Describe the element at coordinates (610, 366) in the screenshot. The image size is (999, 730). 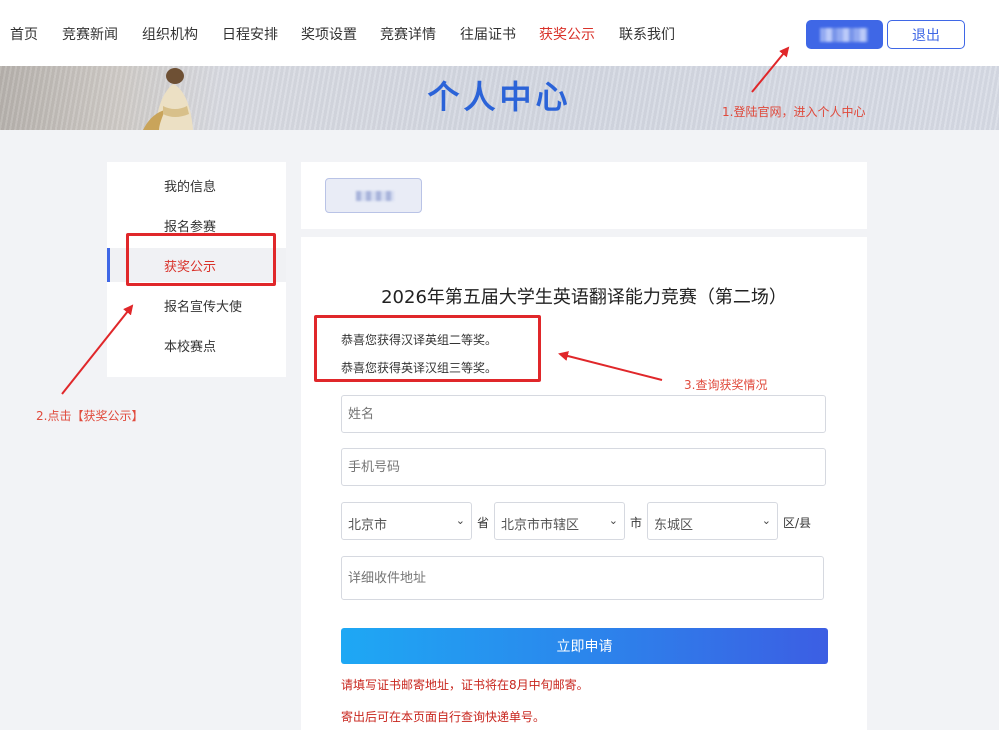
I see `arrow-step3` at that location.